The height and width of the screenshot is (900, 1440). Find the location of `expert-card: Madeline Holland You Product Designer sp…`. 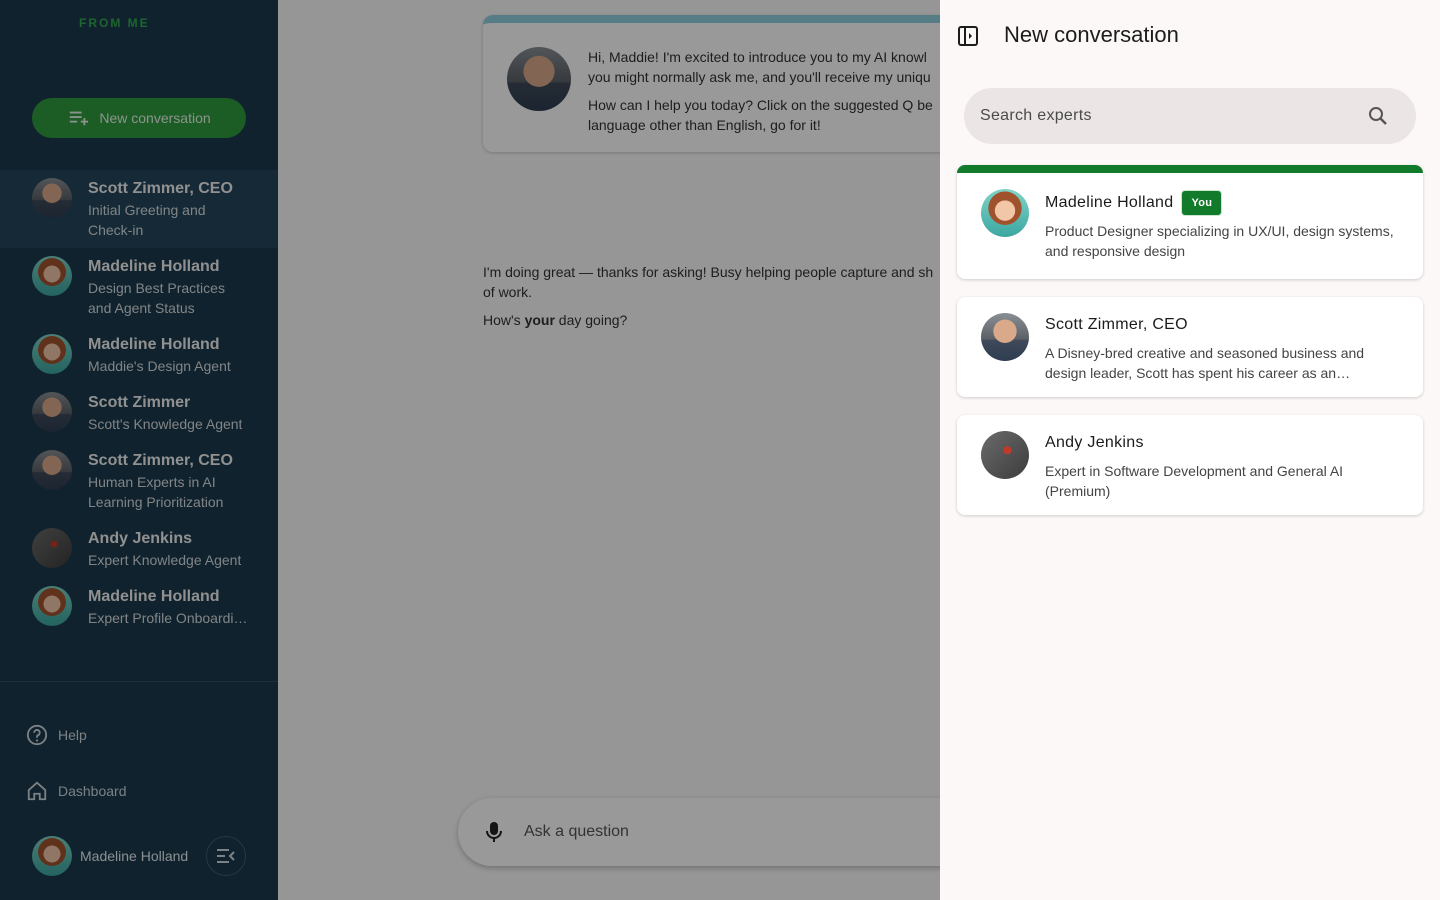

expert-card: Madeline Holland You Product Designer sp… is located at coordinates (1190, 222).